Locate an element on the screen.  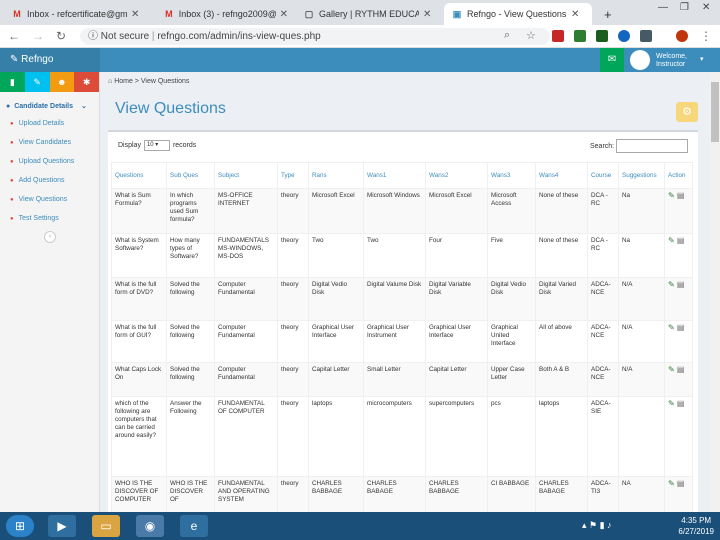
table-cell: Computer Fundamental is located at coordinates (246, 341).